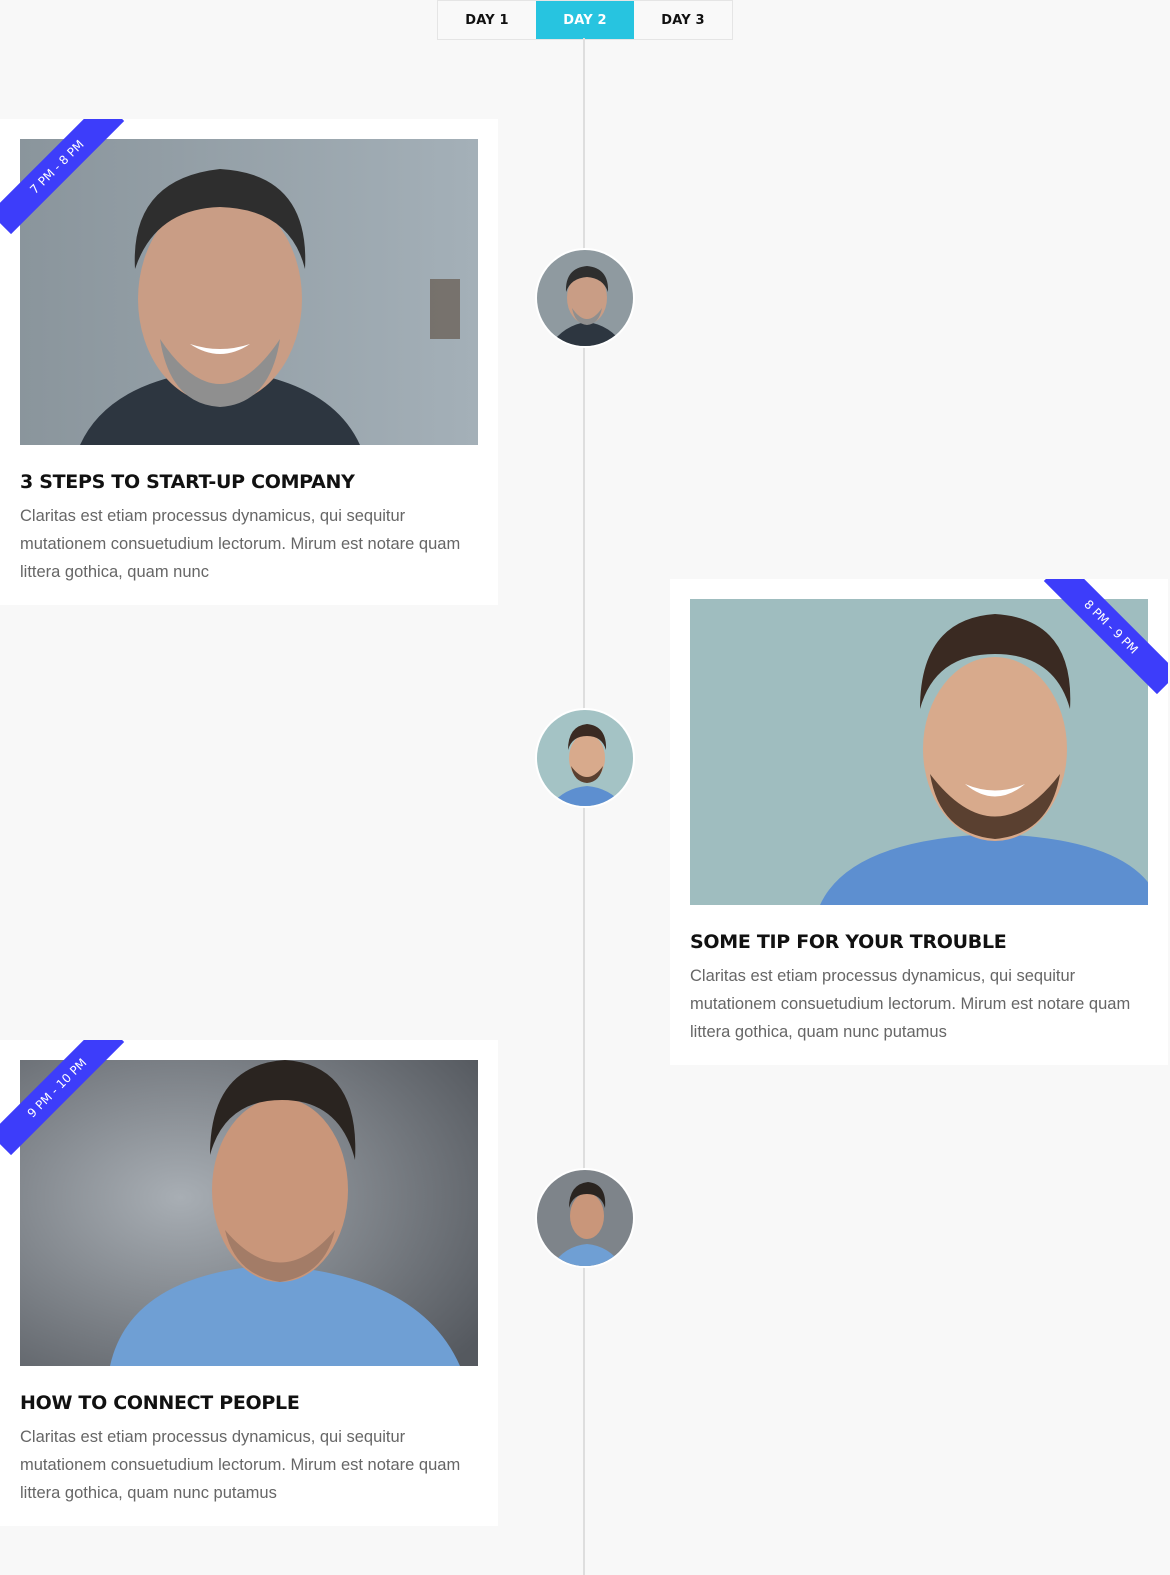 This screenshot has height=1575, width=1170. I want to click on session-title: SOME TIP FOR YOUR TROUBLE, so click(848, 942).